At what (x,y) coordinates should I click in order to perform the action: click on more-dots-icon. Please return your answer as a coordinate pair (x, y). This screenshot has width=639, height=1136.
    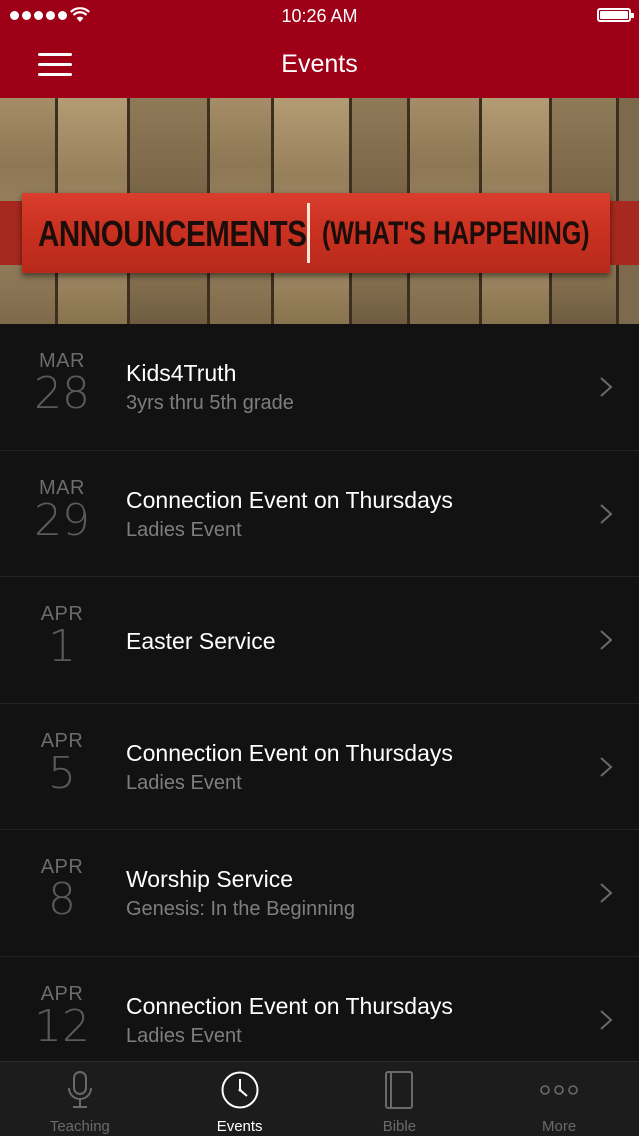
    Looking at the image, I should click on (559, 1090).